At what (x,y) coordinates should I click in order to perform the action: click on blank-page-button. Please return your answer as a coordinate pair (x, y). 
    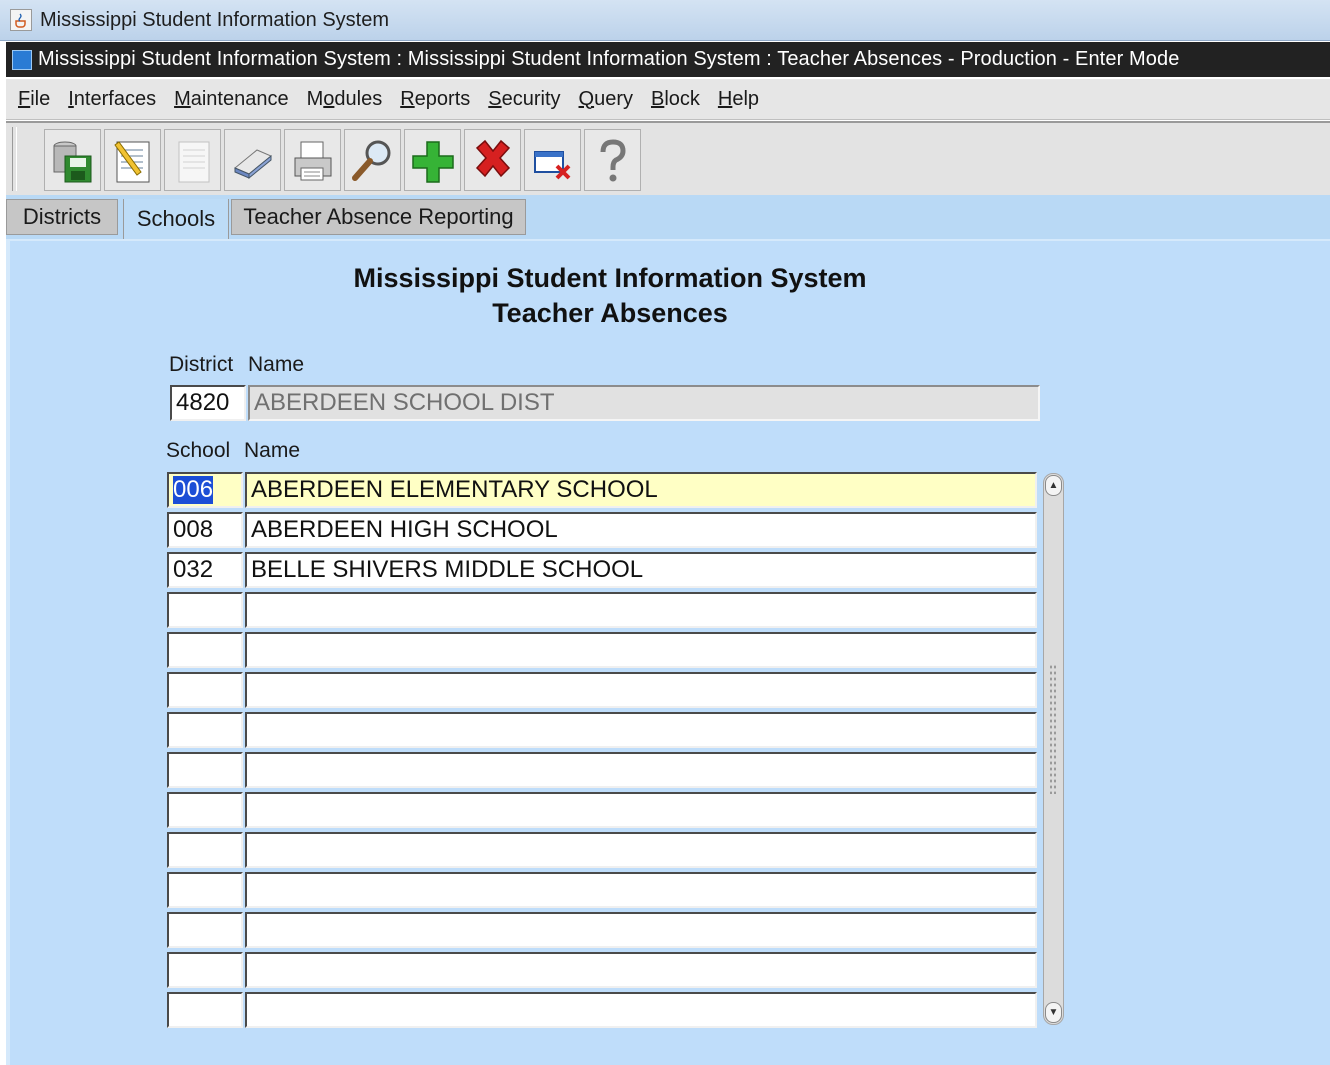
    Looking at the image, I should click on (192, 160).